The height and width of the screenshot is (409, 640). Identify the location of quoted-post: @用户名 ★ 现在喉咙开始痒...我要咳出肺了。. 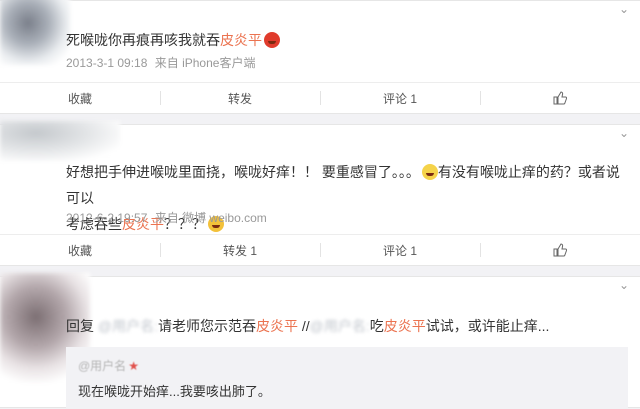
(347, 378).